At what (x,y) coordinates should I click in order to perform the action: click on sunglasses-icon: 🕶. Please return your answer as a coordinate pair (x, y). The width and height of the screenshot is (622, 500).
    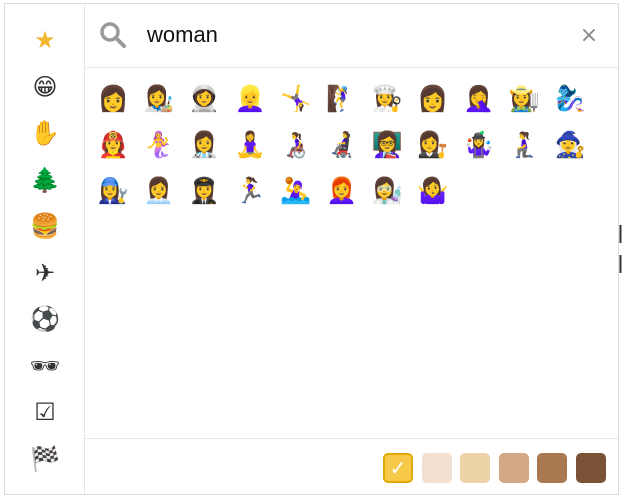
    Looking at the image, I should click on (45, 366).